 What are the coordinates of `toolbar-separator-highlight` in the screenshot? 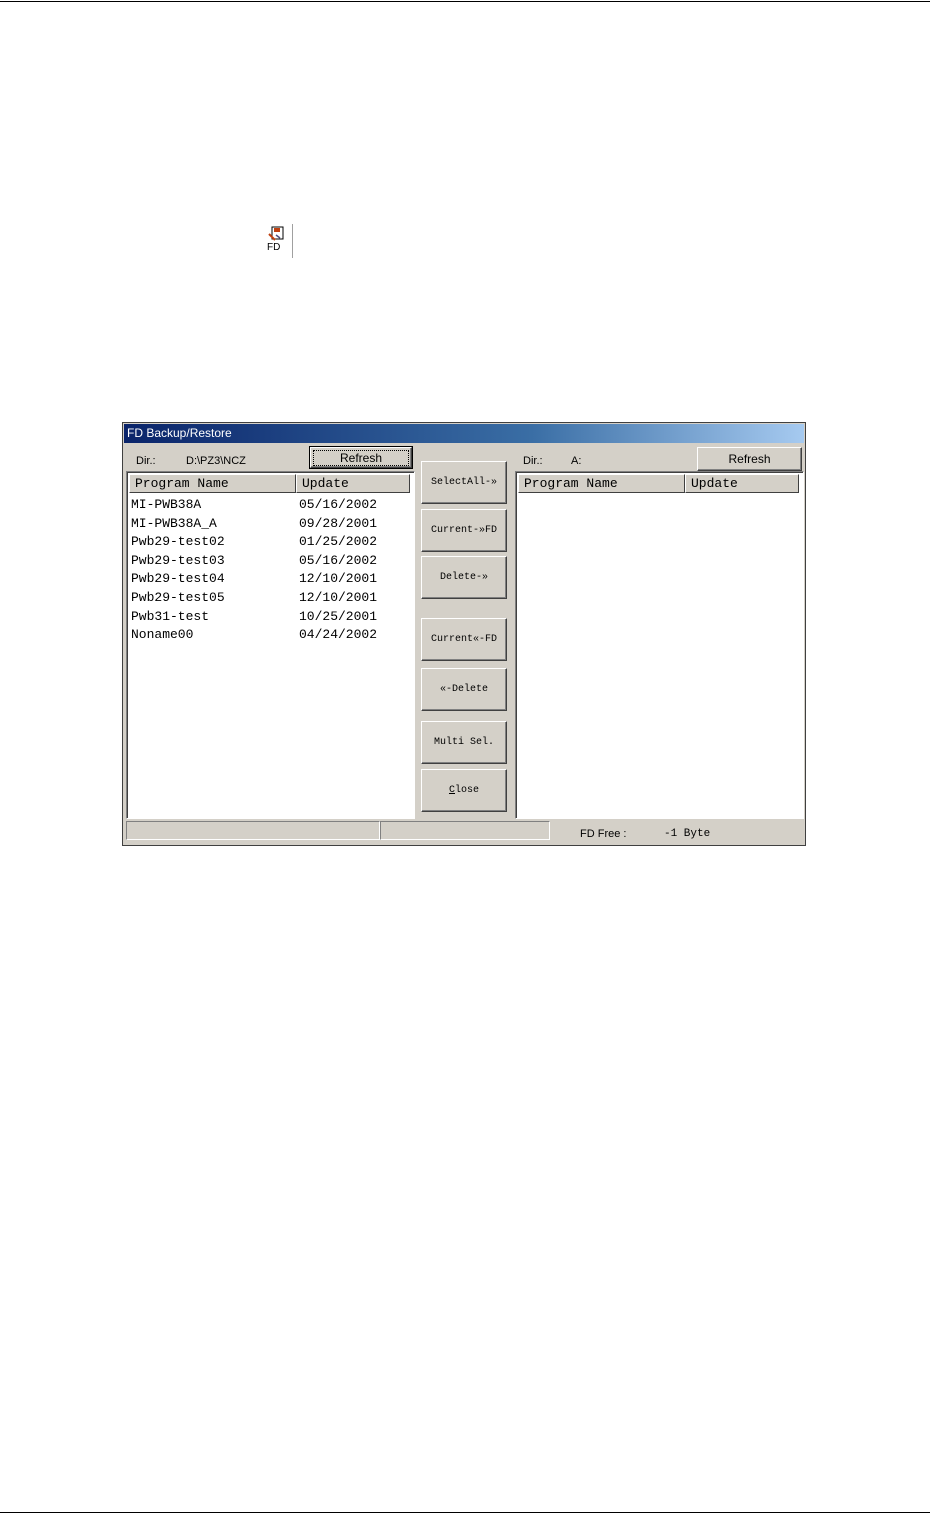 It's located at (293, 241).